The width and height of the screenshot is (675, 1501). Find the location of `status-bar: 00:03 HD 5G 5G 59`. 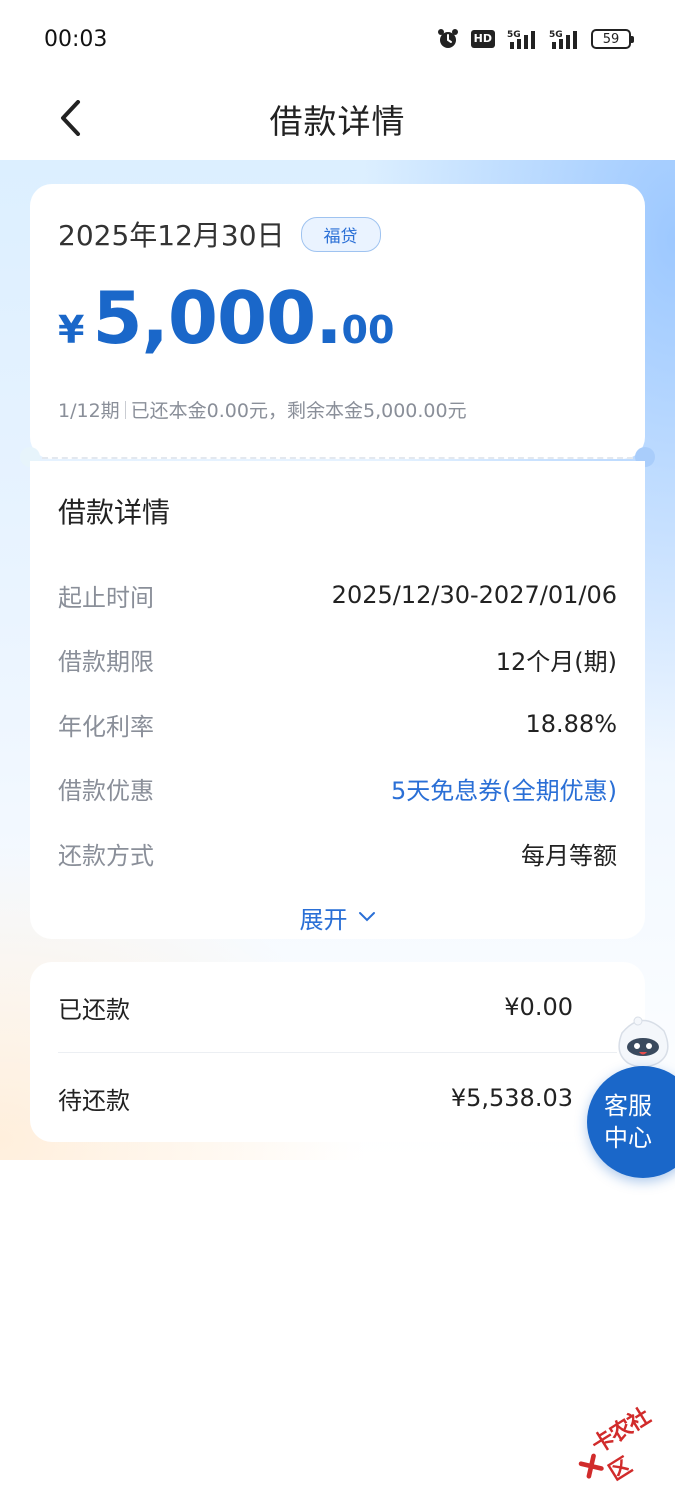

status-bar: 00:03 HD 5G 5G 59 is located at coordinates (337, 39).